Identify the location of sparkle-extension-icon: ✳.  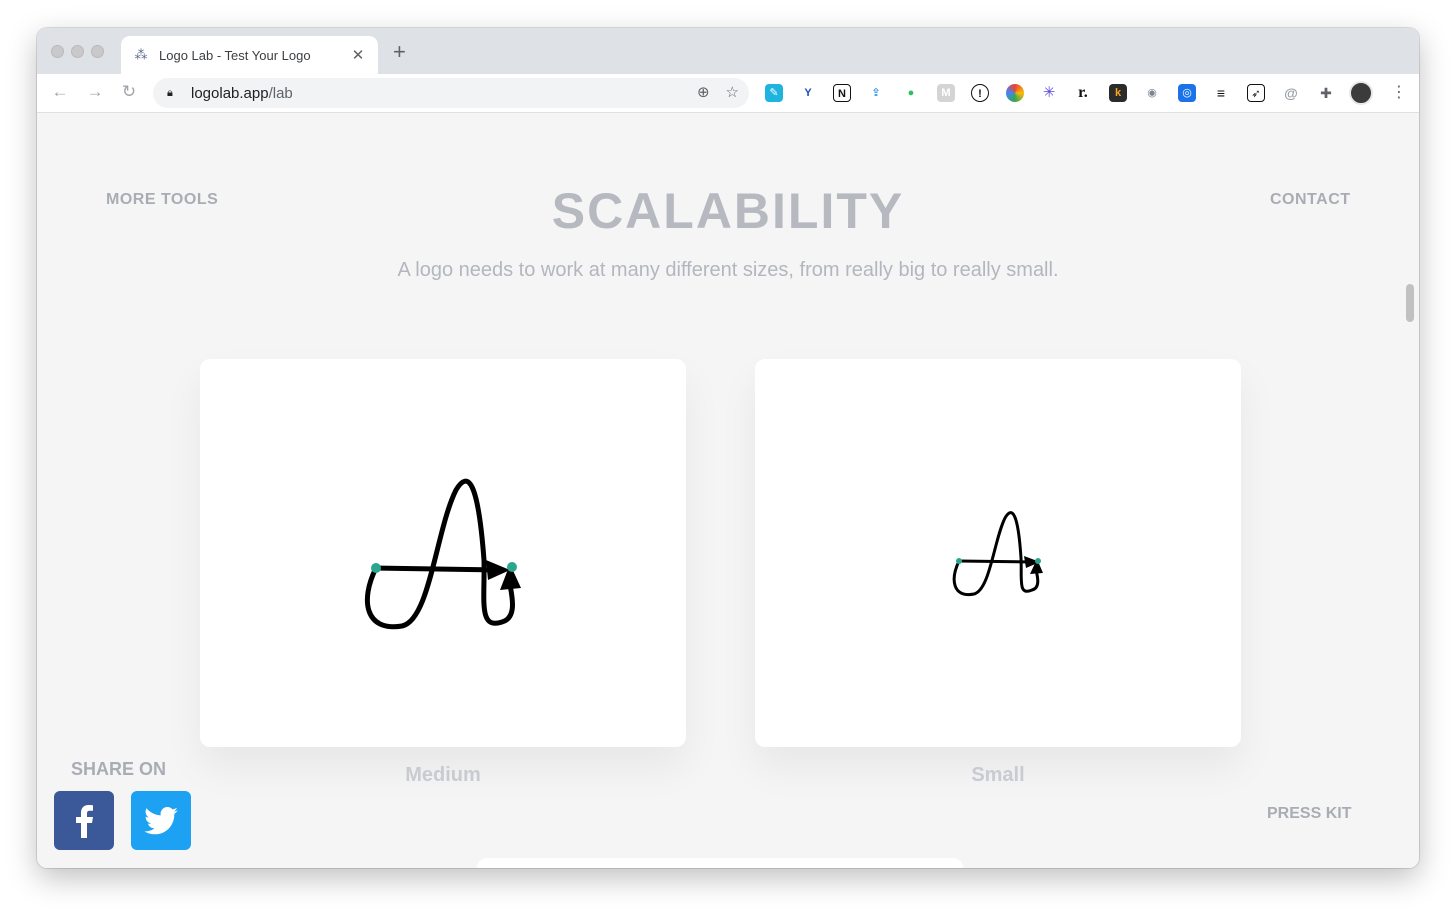
(1049, 93).